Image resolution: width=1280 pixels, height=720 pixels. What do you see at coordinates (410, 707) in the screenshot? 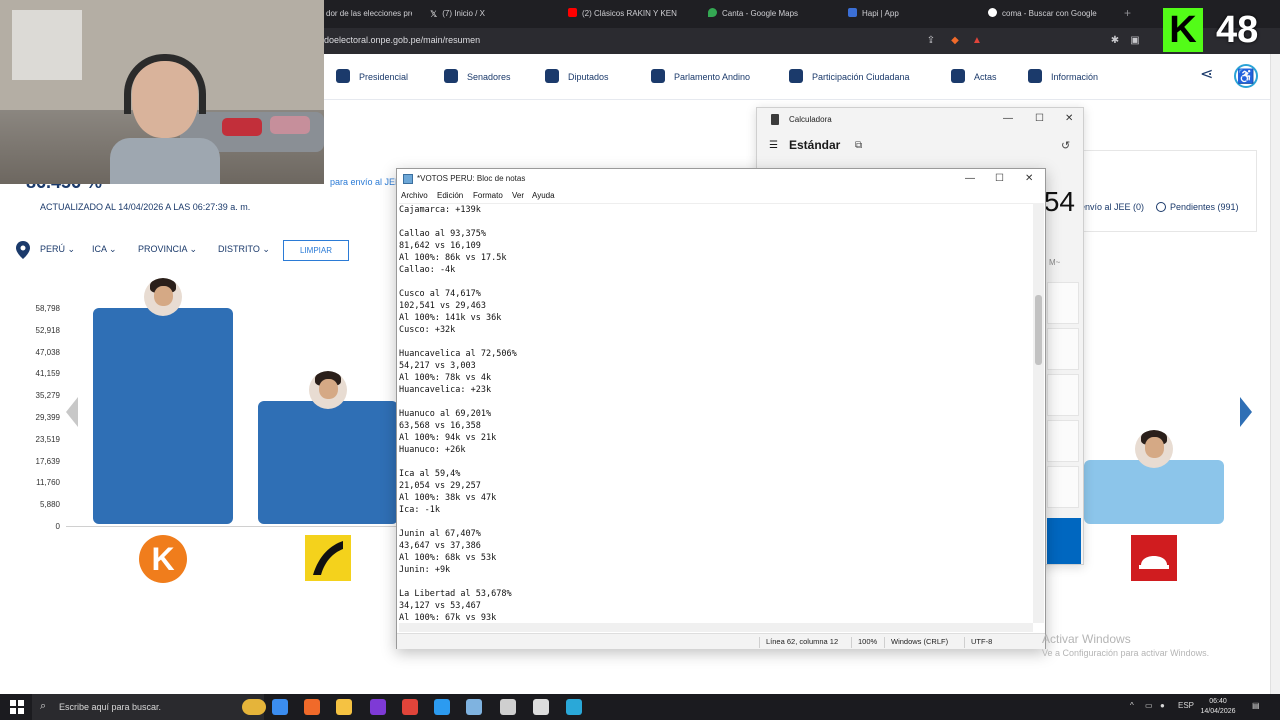
I see `app-red-icon` at bounding box center [410, 707].